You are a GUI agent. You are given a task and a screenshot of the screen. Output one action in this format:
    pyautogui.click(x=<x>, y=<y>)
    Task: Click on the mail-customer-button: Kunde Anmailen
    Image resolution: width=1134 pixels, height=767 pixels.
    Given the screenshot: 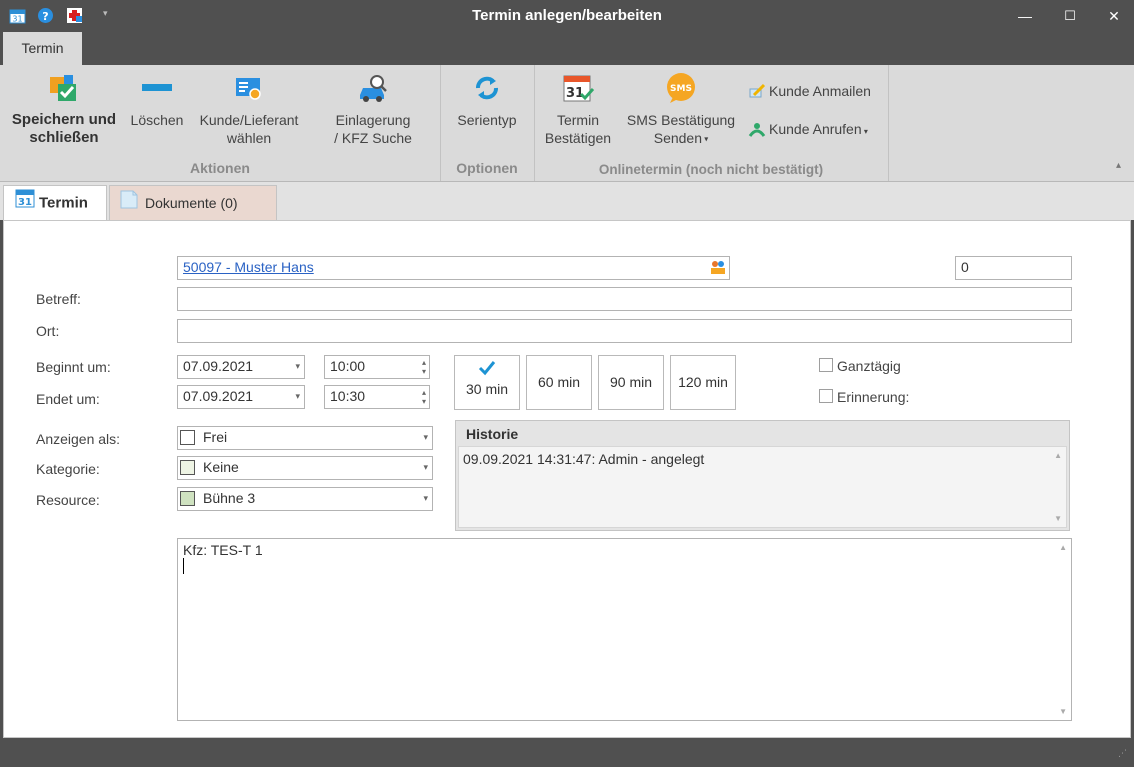 What is the action you would take?
    pyautogui.click(x=809, y=93)
    